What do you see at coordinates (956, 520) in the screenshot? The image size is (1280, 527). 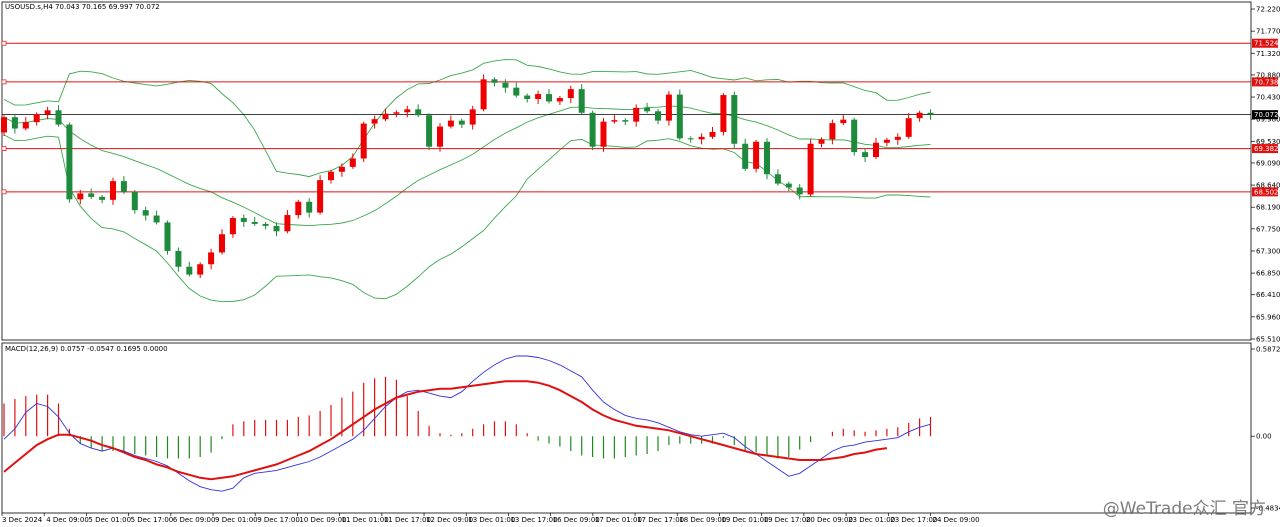 I see `time-tick-label: 24 Dec 09:00` at bounding box center [956, 520].